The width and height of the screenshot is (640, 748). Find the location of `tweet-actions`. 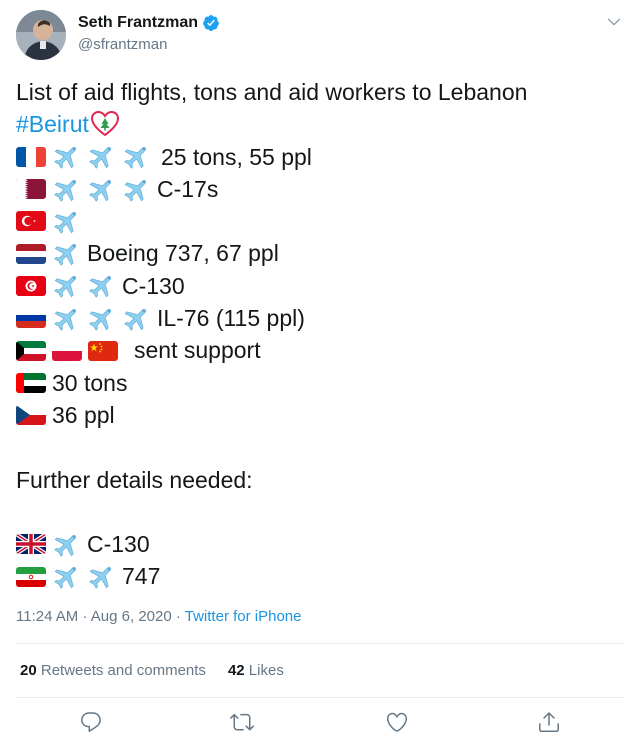

tweet-actions is located at coordinates (320, 724).